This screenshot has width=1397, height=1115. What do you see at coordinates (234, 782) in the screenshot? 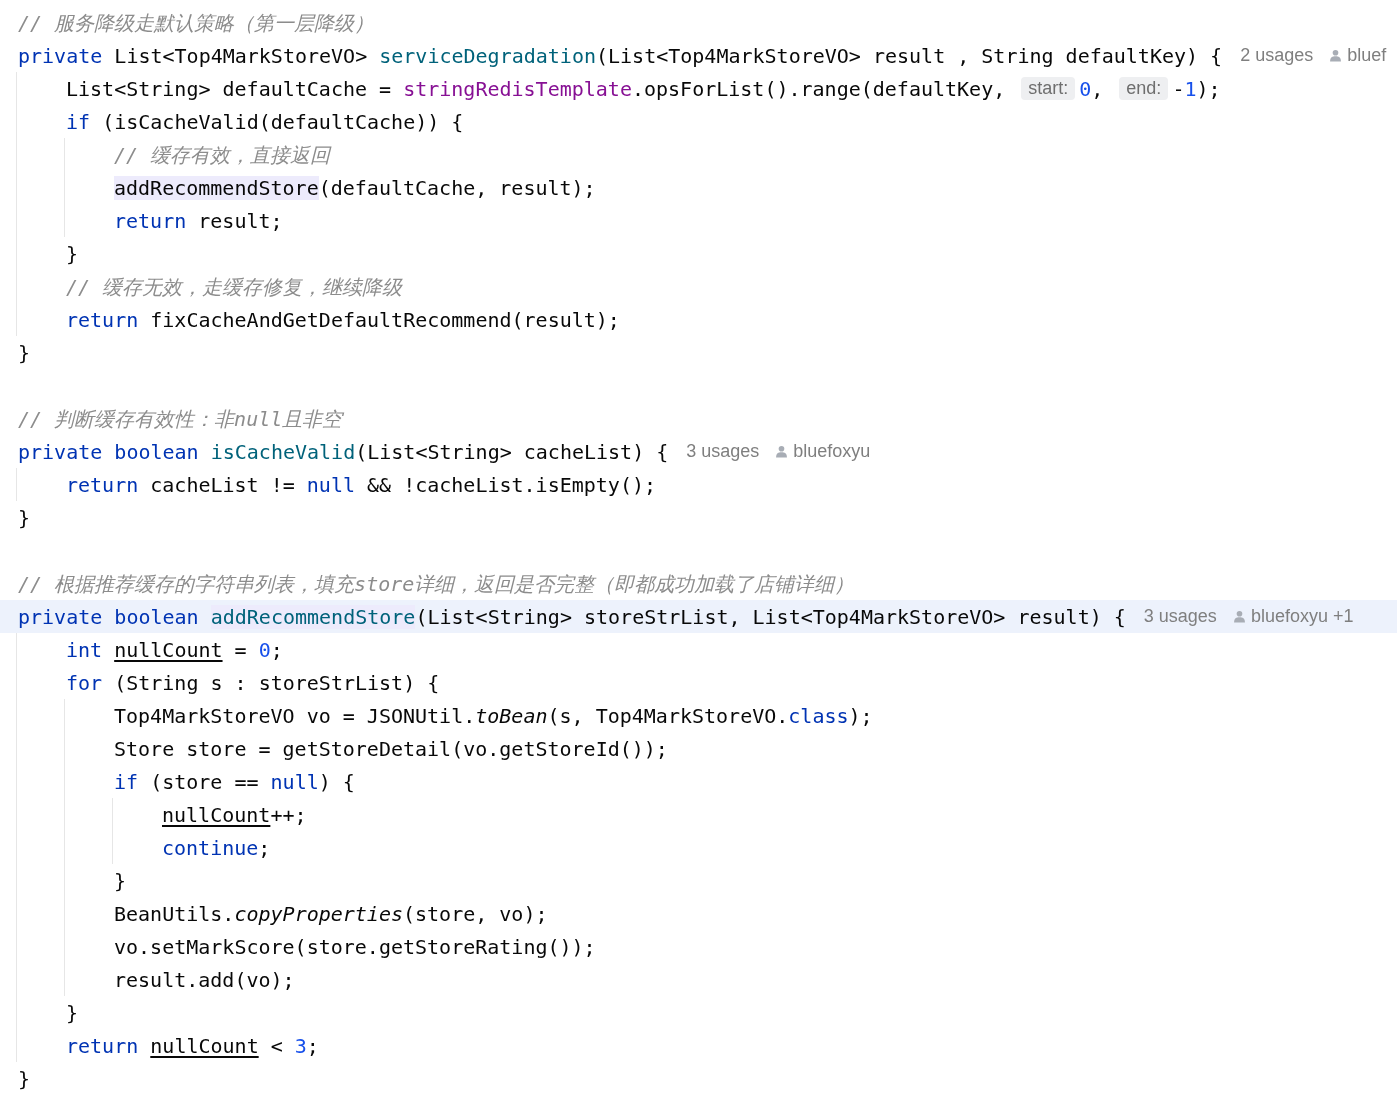
I see `code-text: if (store == null) {` at bounding box center [234, 782].